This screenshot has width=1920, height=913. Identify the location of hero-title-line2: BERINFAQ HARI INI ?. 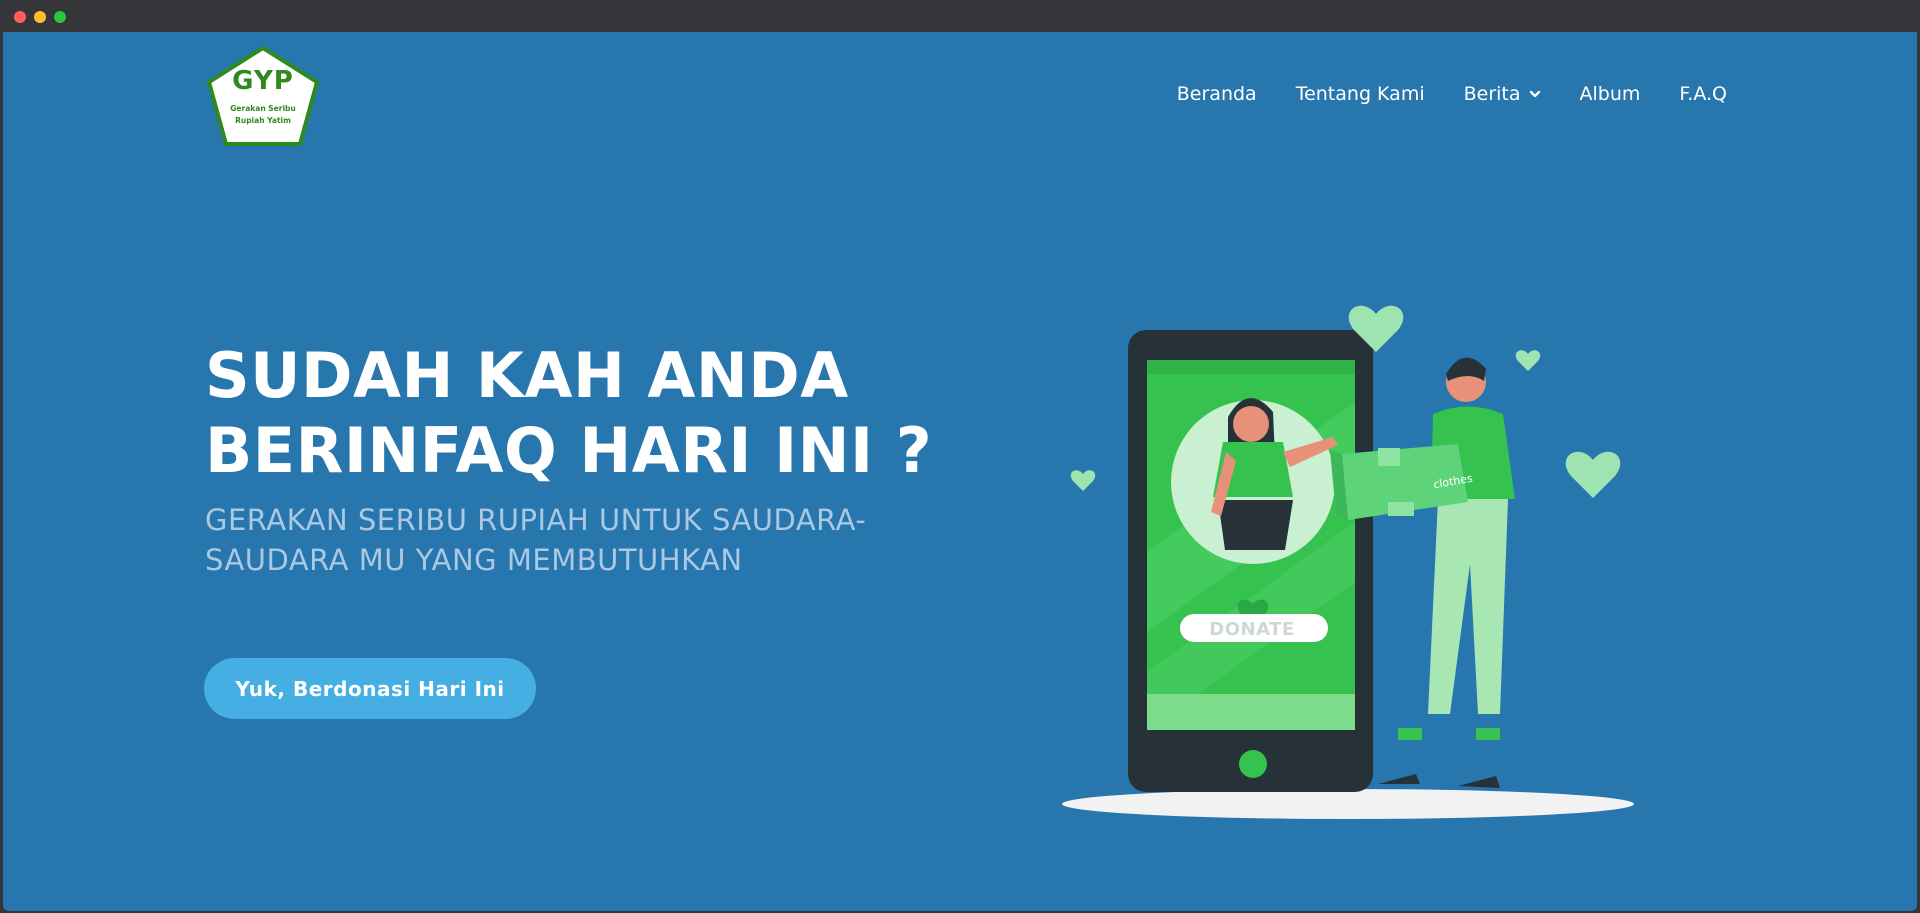
(569, 450).